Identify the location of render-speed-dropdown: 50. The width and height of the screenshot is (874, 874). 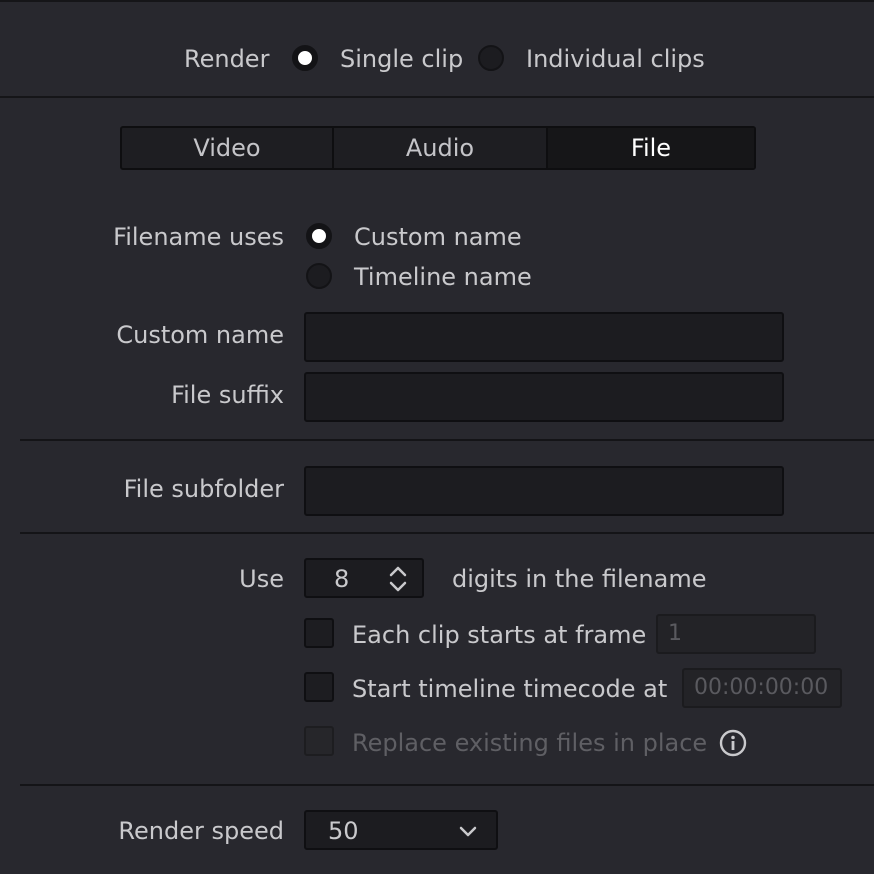
(401, 830).